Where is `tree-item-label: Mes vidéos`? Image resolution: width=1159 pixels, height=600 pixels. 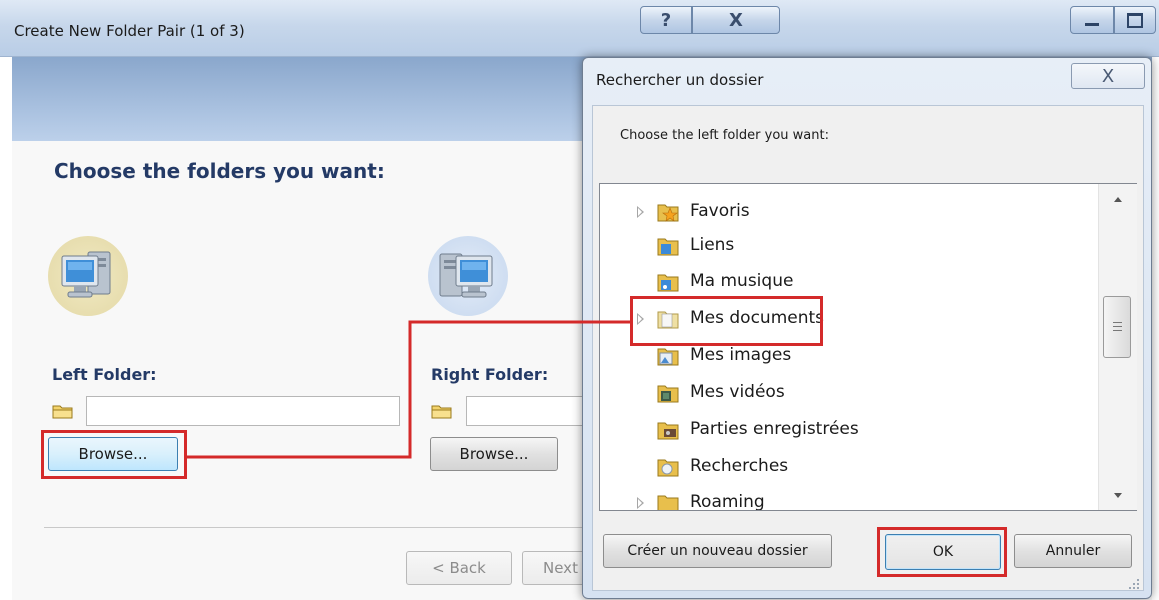 tree-item-label: Mes vidéos is located at coordinates (737, 392).